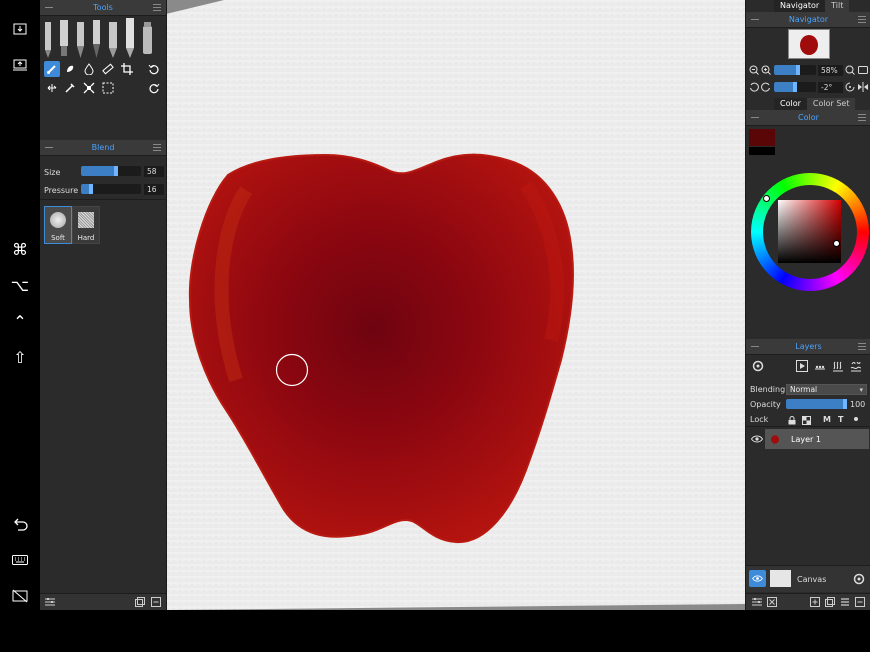 Image resolution: width=870 pixels, height=652 pixels. I want to click on tab-color-set: Color Set, so click(831, 104).